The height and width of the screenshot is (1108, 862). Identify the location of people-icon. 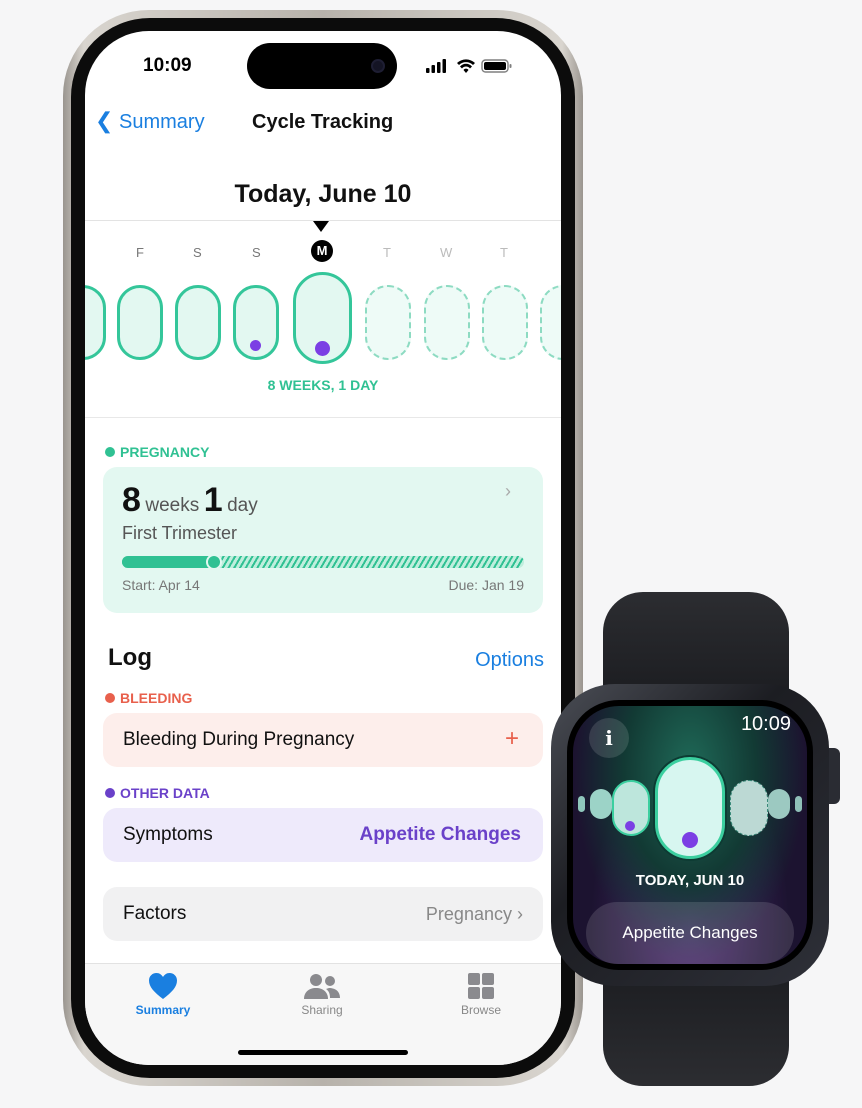
(322, 986).